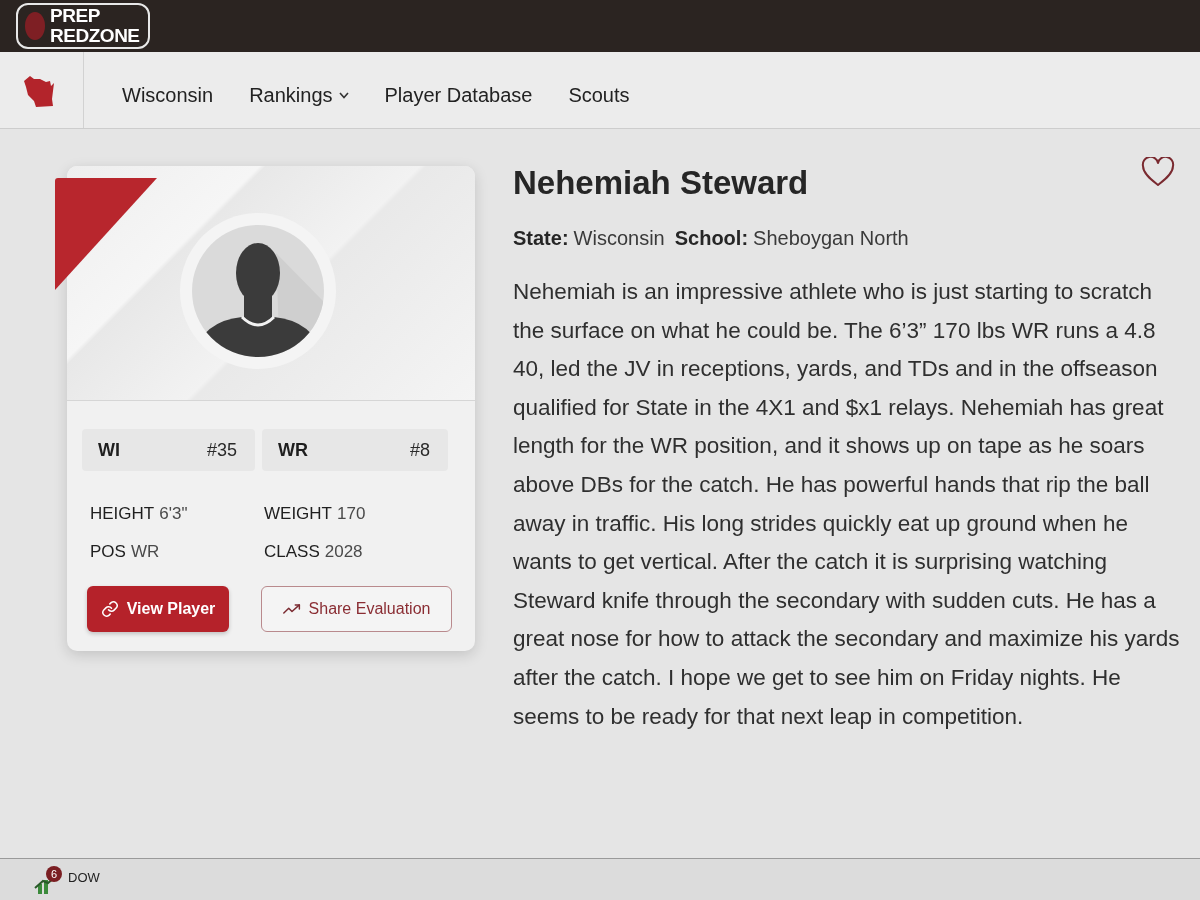  I want to click on stat-value: 6'3", so click(173, 514).